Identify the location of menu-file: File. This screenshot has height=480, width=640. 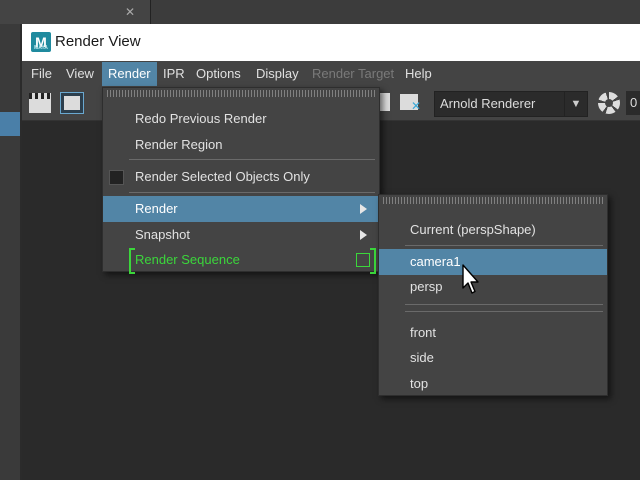
(41, 74).